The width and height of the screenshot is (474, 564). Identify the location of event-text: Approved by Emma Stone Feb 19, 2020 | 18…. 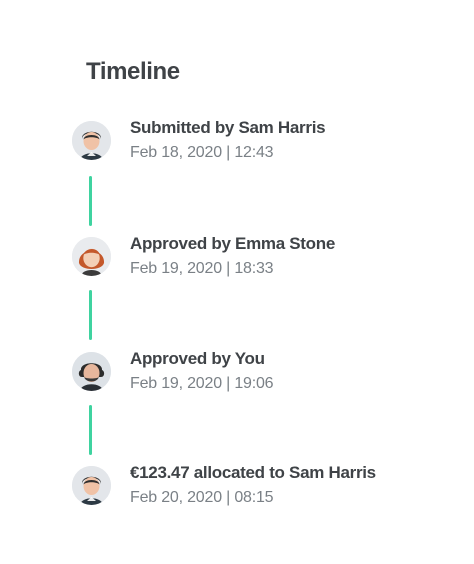
(232, 256).